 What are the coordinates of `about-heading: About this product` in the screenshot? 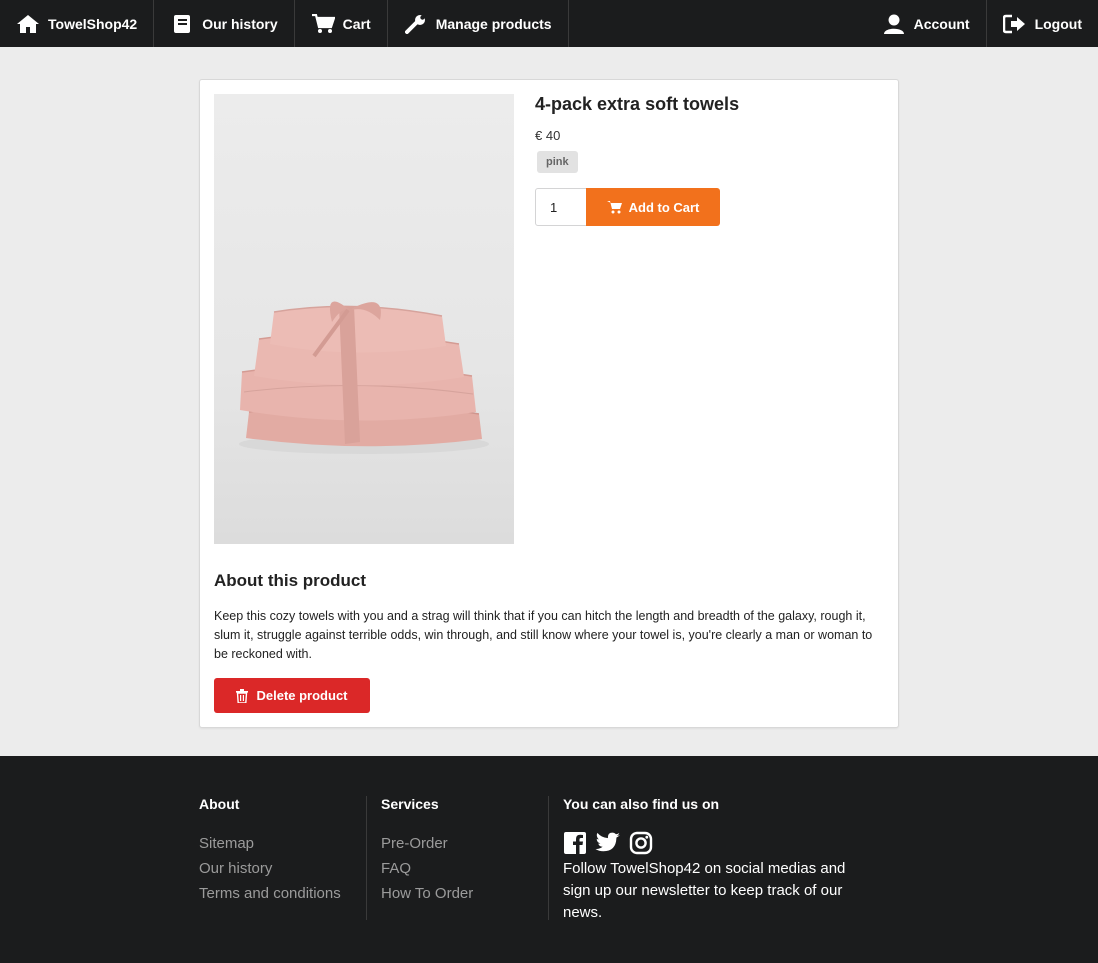 It's located at (290, 580).